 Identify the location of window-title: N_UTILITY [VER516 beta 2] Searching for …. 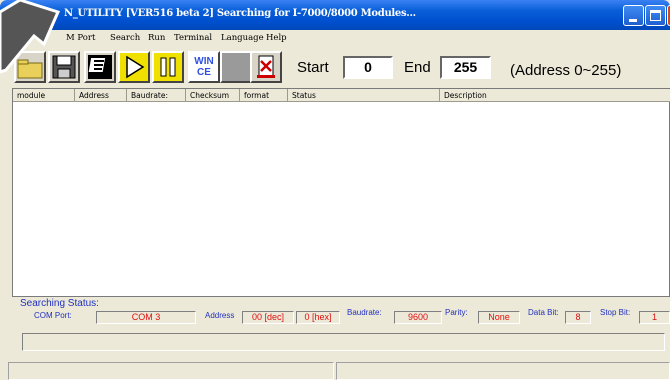
(240, 13).